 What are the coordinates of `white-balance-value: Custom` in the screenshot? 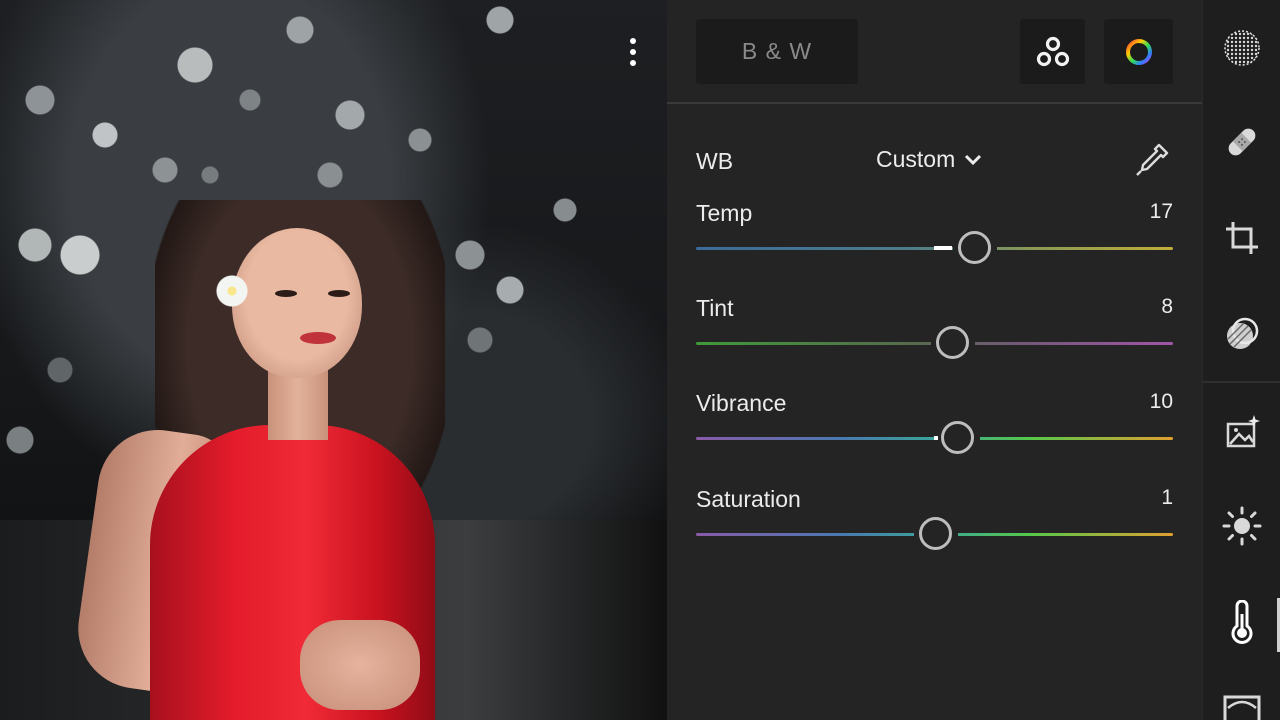 It's located at (916, 159).